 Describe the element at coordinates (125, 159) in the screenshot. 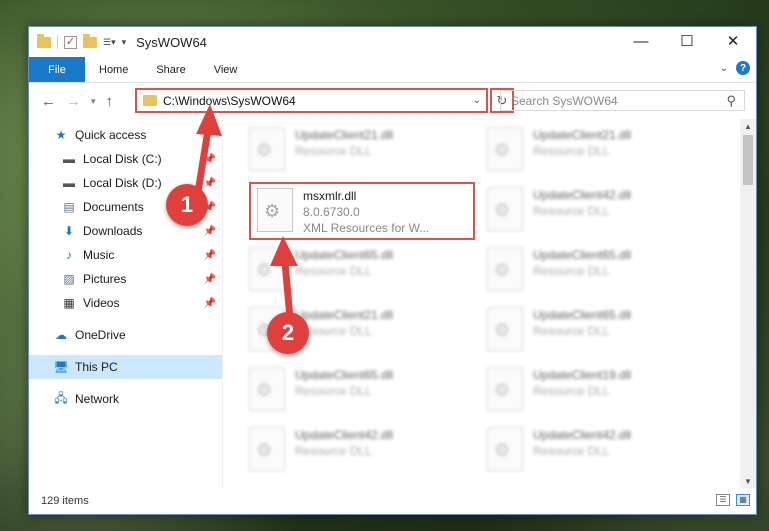

I see `sidebar-item-local-disk-c: ▬ Local Disk (C:) 📌` at that location.